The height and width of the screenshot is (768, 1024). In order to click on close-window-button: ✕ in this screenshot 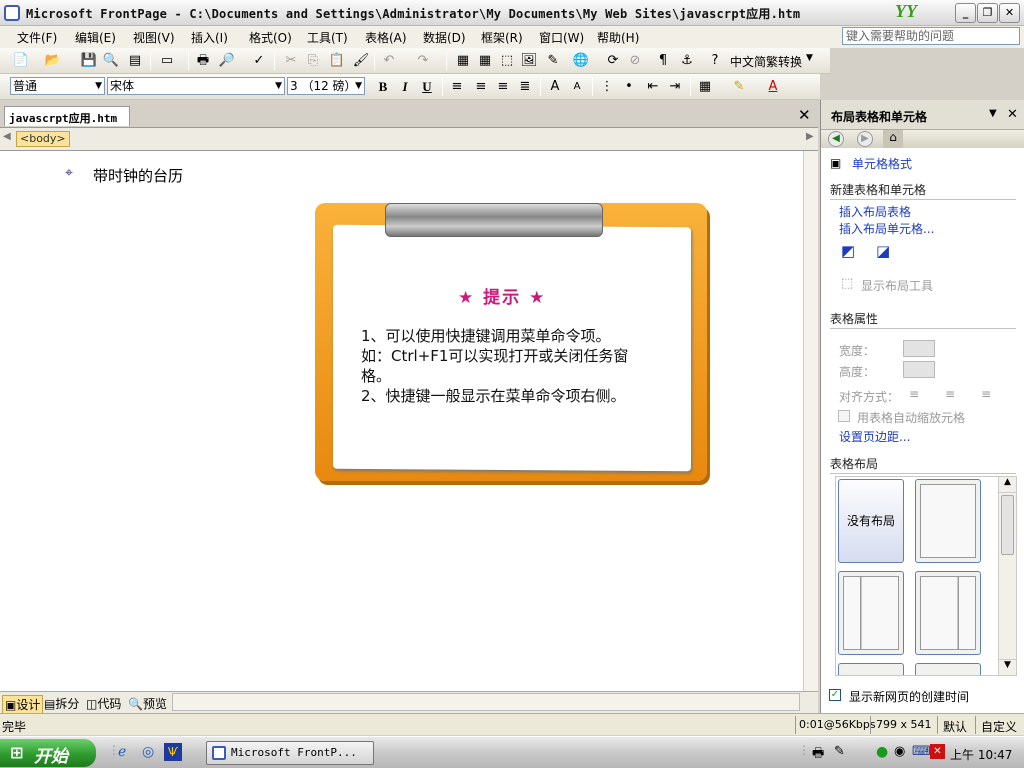, I will do `click(1009, 13)`.